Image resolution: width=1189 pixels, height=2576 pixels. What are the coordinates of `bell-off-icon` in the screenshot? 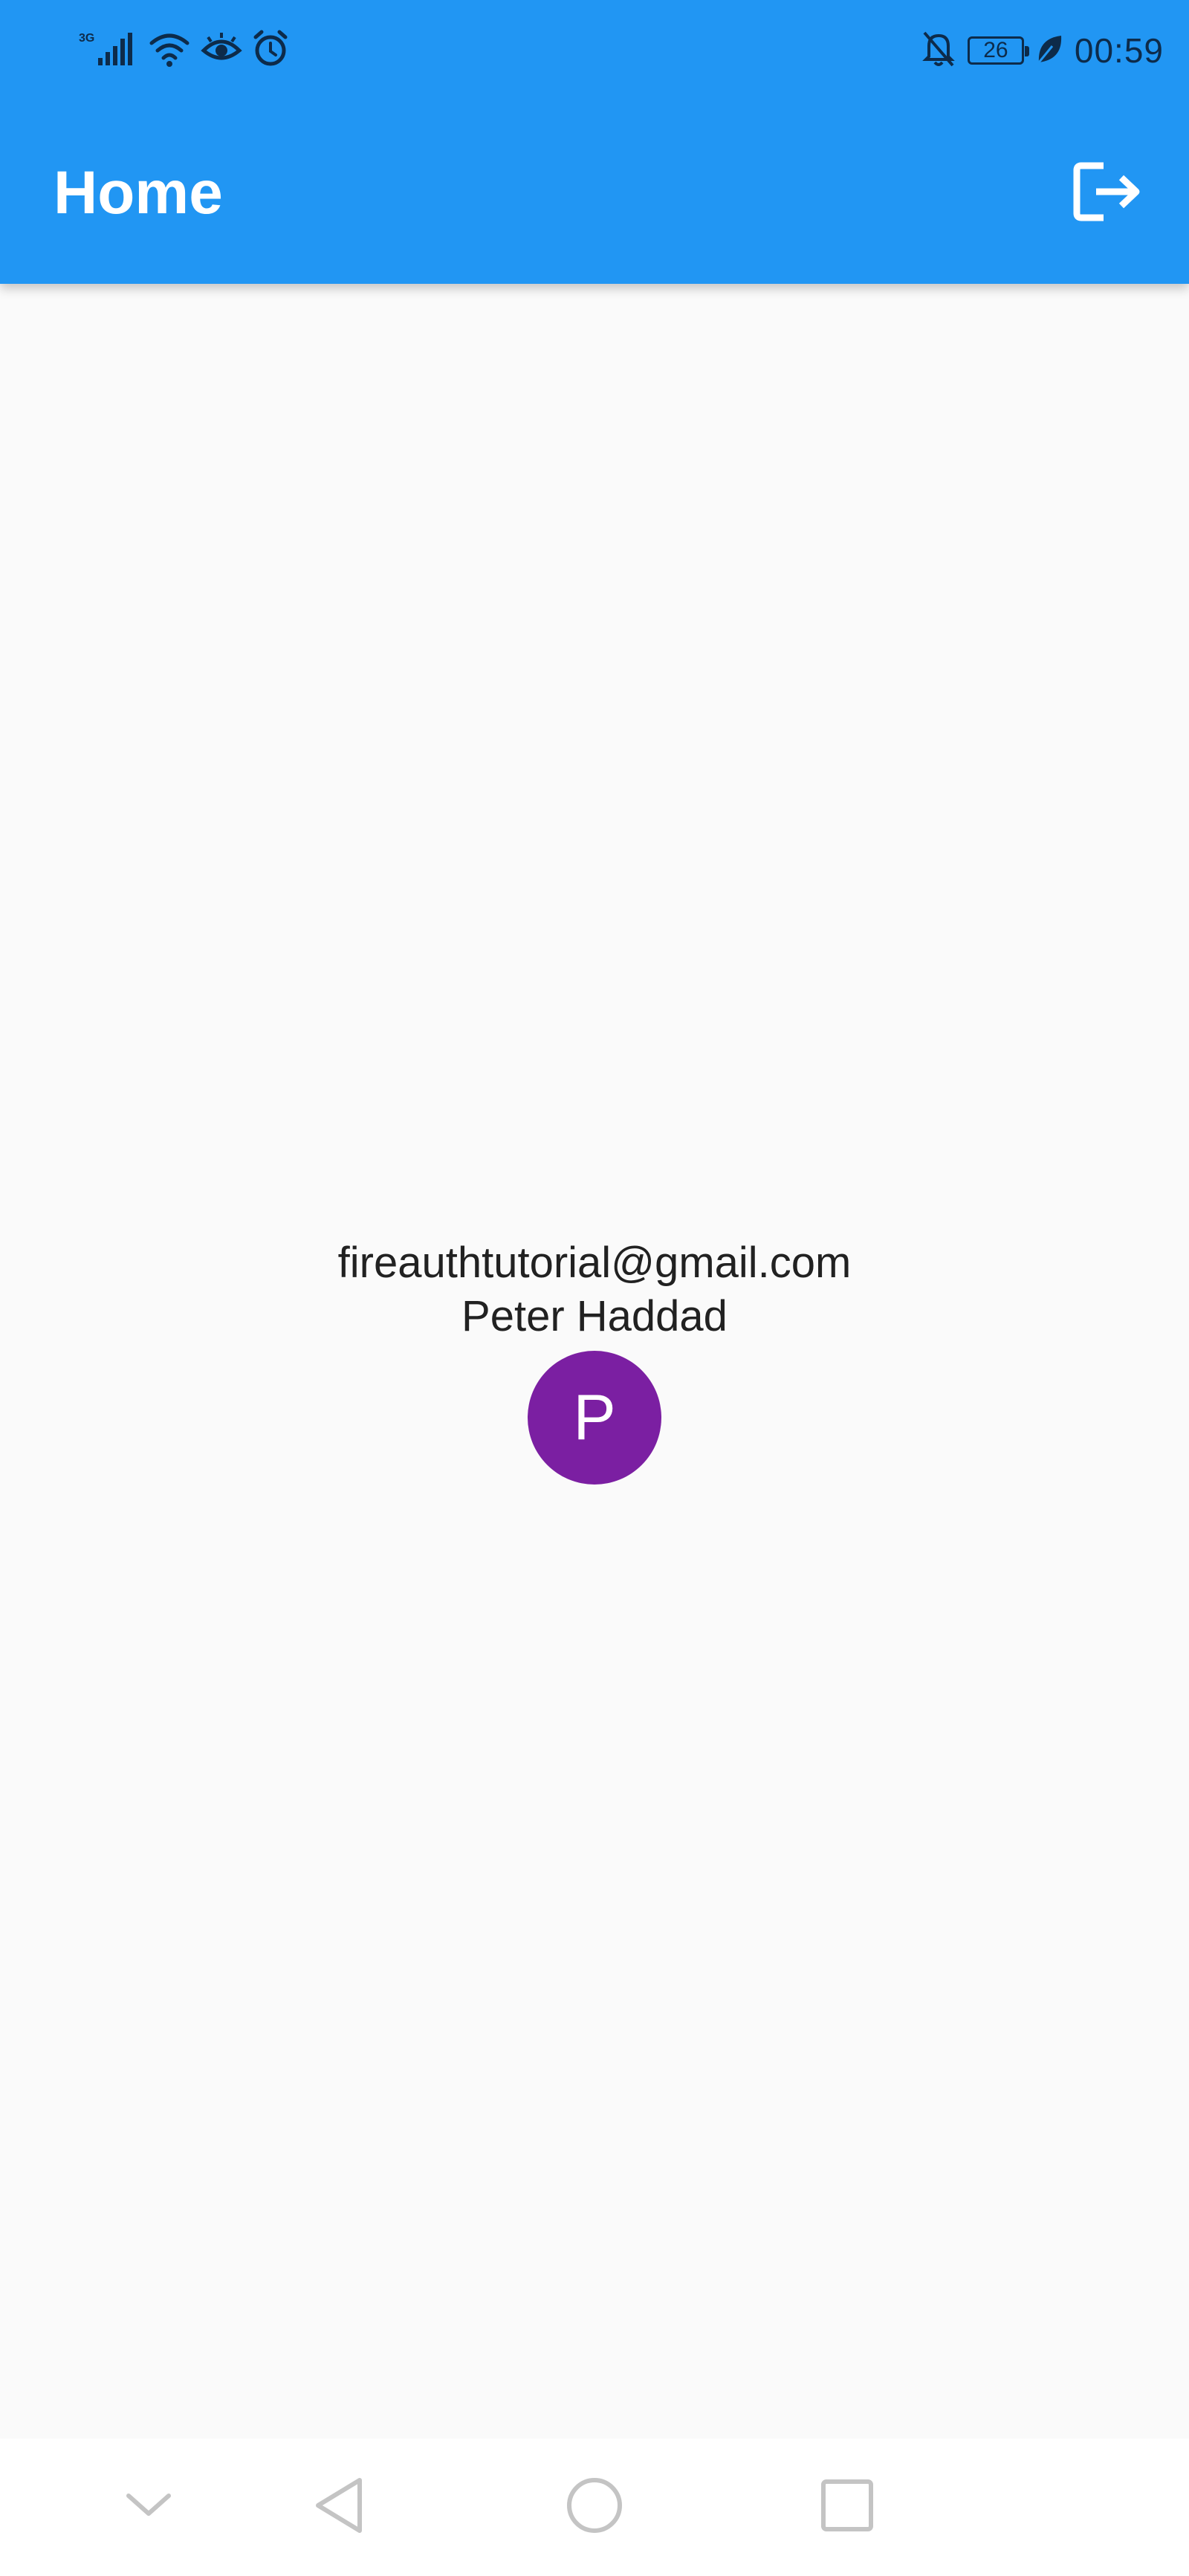 It's located at (938, 51).